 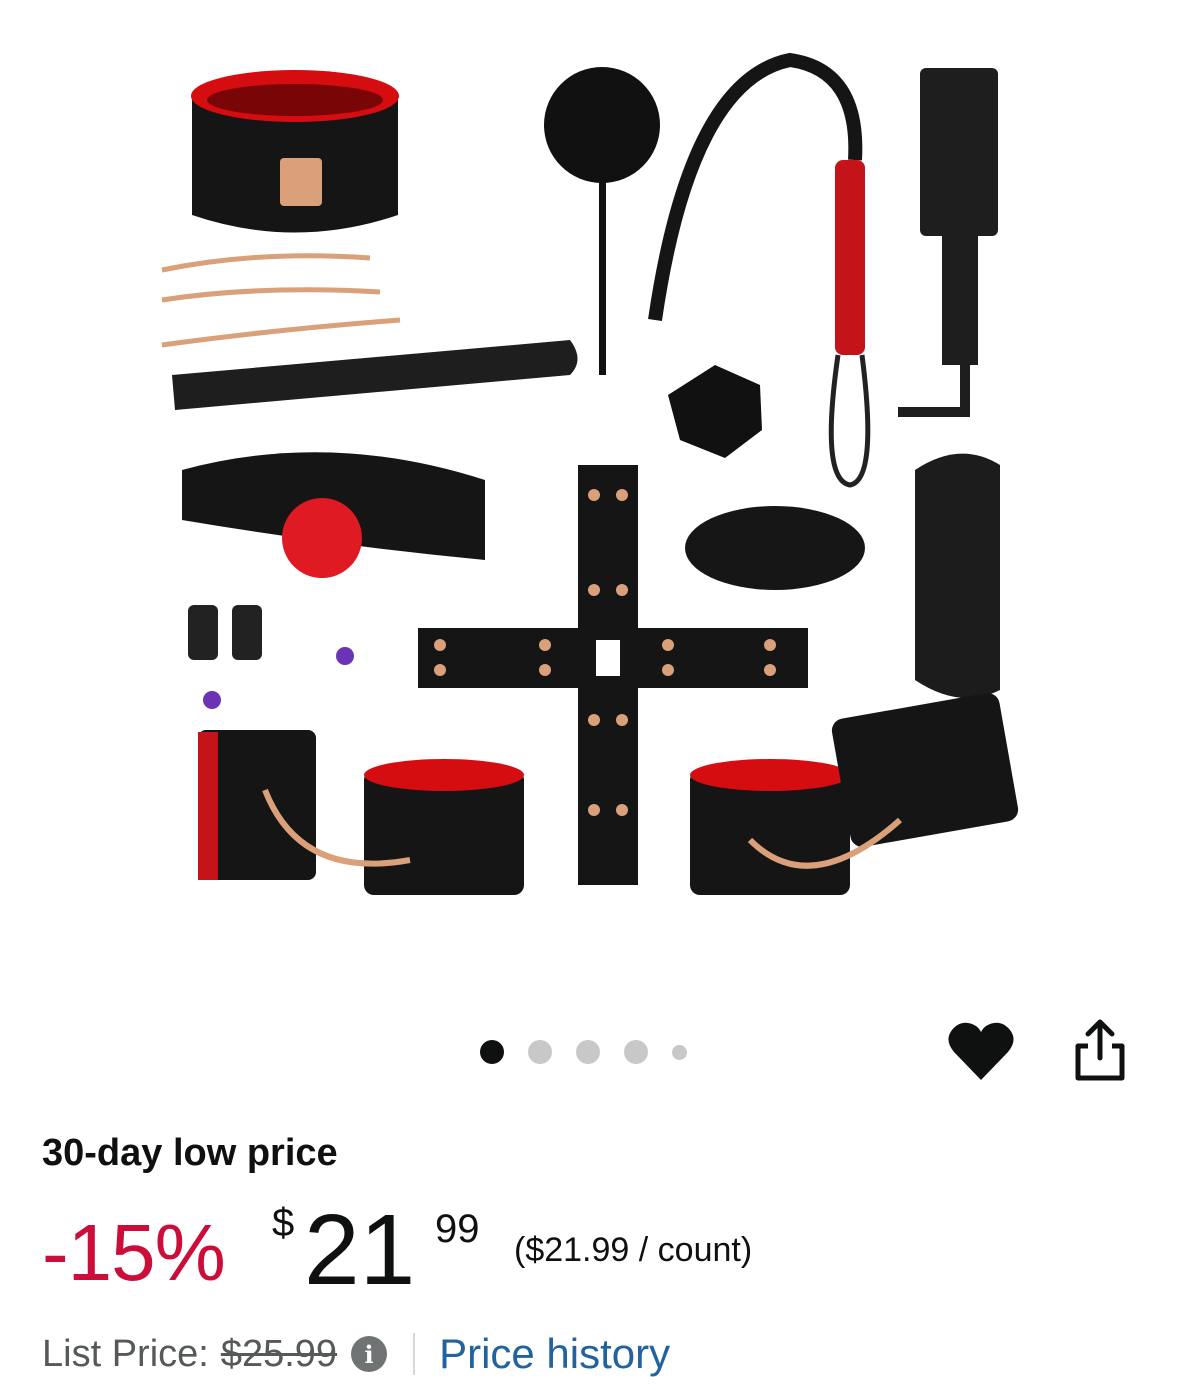 What do you see at coordinates (271, 657) in the screenshot?
I see `nipple-clamps-illustration` at bounding box center [271, 657].